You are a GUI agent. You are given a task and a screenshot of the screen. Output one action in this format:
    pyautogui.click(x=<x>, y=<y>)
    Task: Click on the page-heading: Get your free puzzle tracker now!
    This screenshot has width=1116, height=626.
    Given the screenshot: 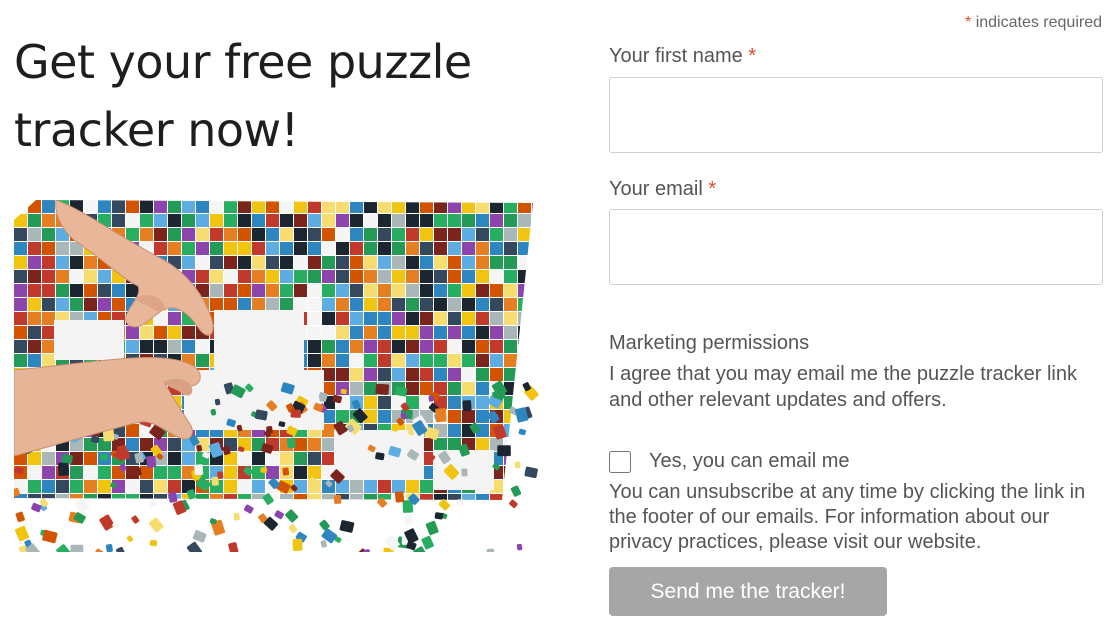 What is the action you would take?
    pyautogui.click(x=284, y=96)
    